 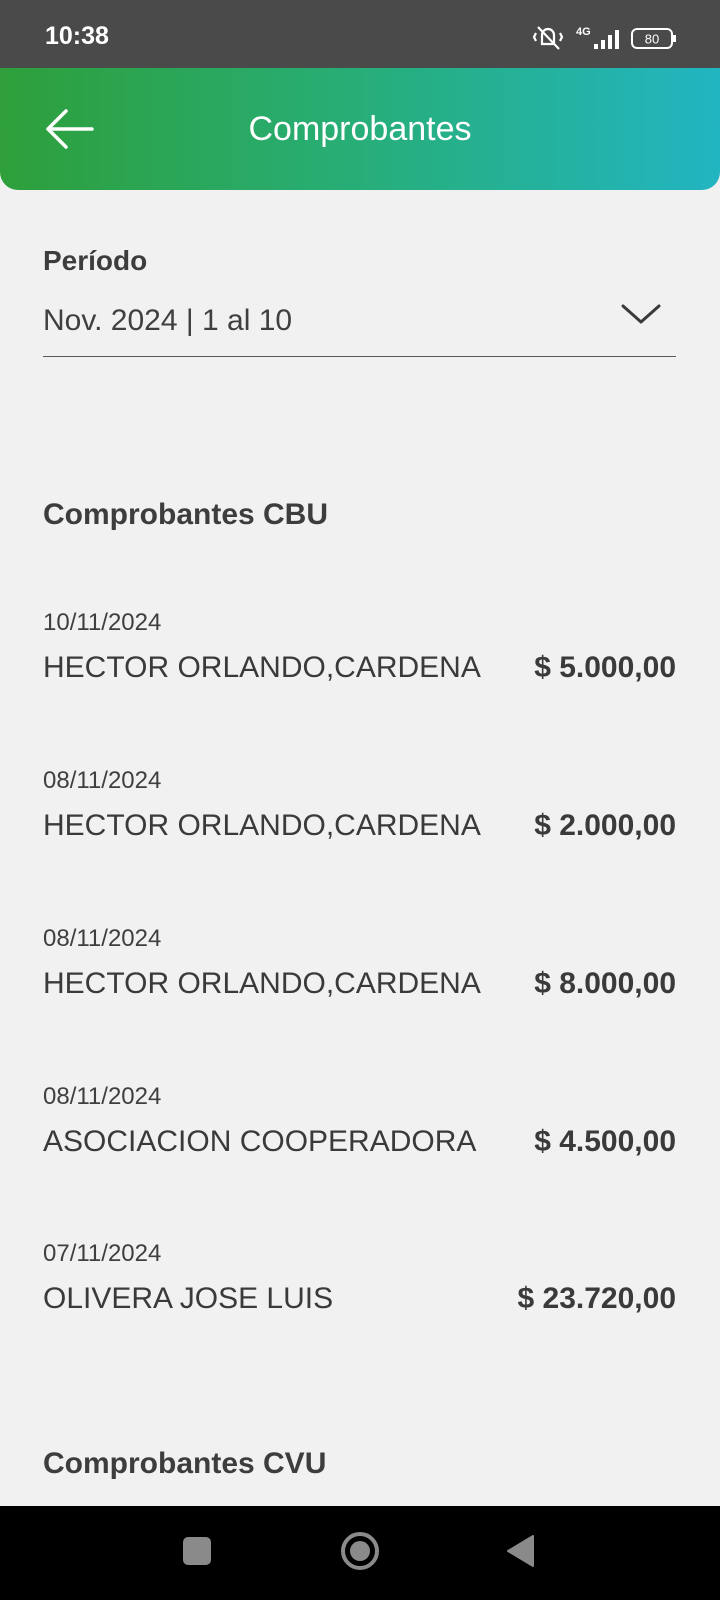 I want to click on period-value: Nov. 2024 | 1 al 10, so click(x=168, y=320).